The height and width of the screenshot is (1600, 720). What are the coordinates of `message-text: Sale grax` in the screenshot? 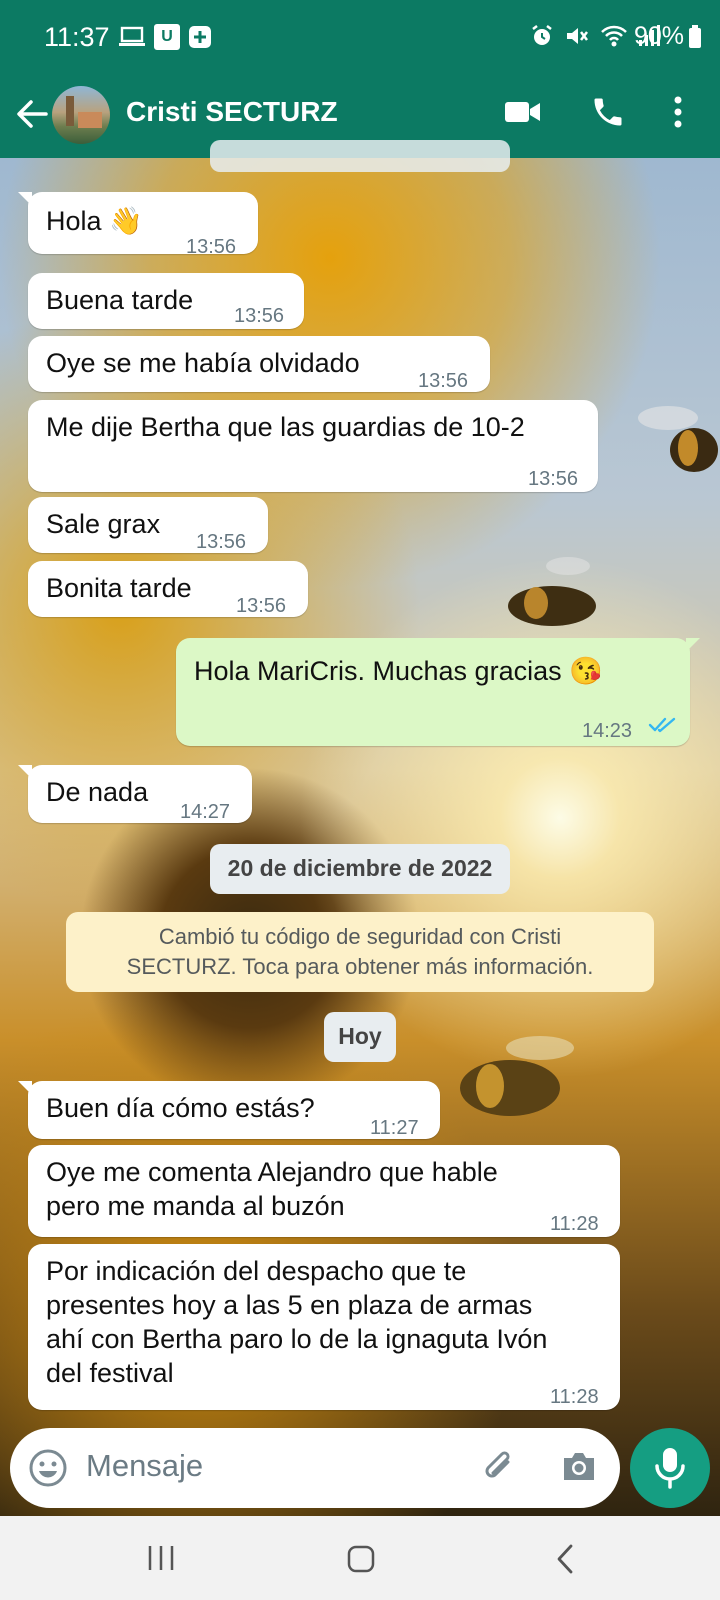 It's located at (103, 524).